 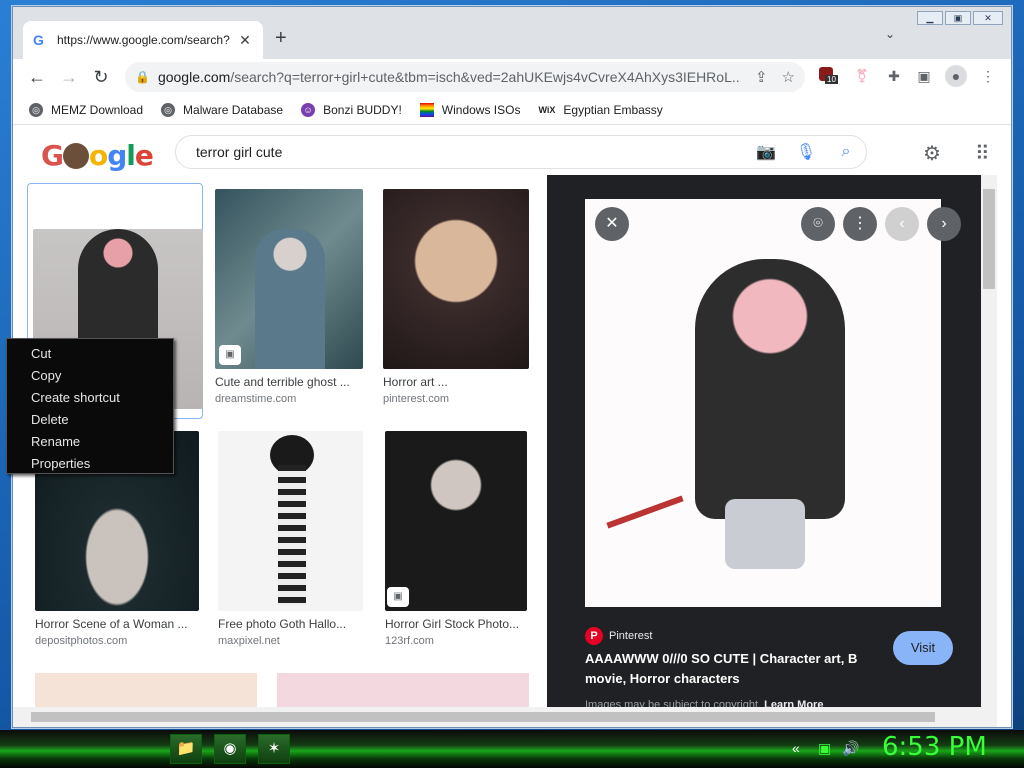 I want to click on file-explorer-icon: 📁, so click(x=186, y=749).